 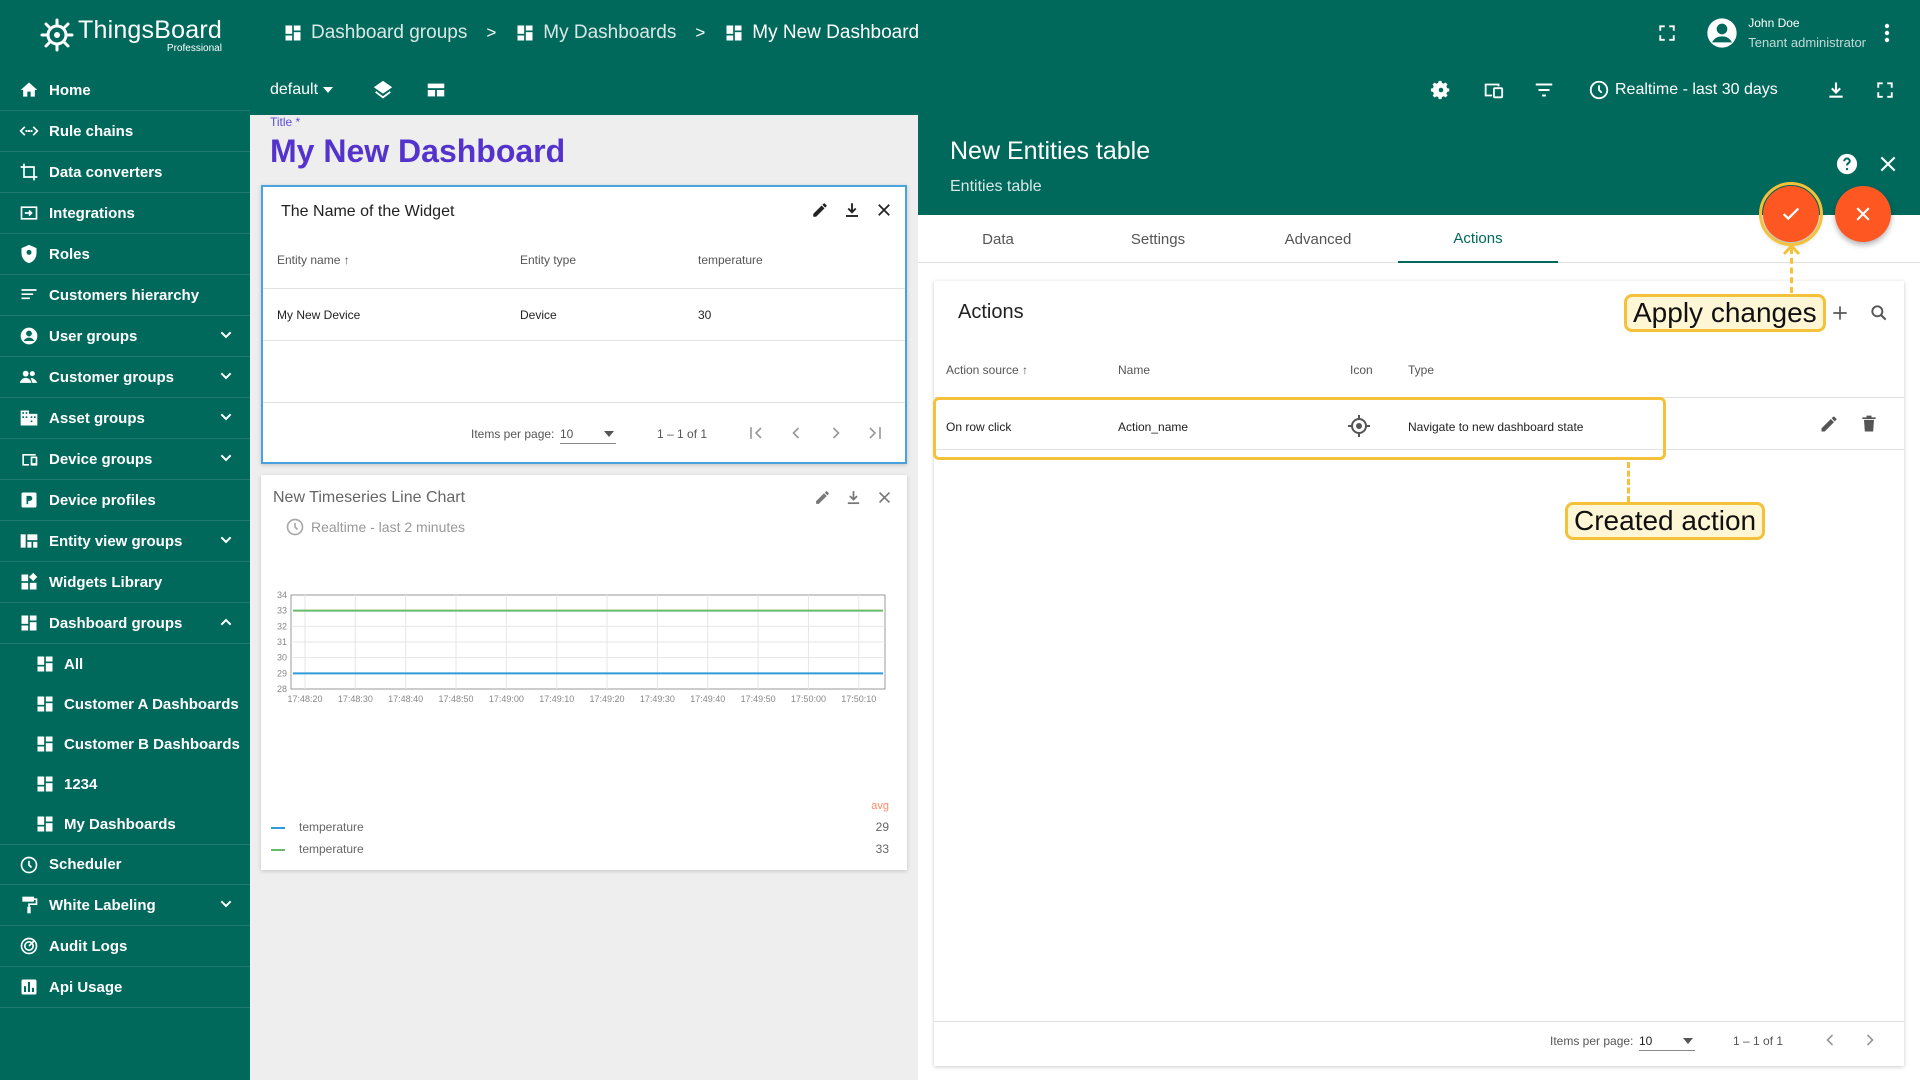 I want to click on logo: ThingsBoard Professional, so click(x=125, y=35).